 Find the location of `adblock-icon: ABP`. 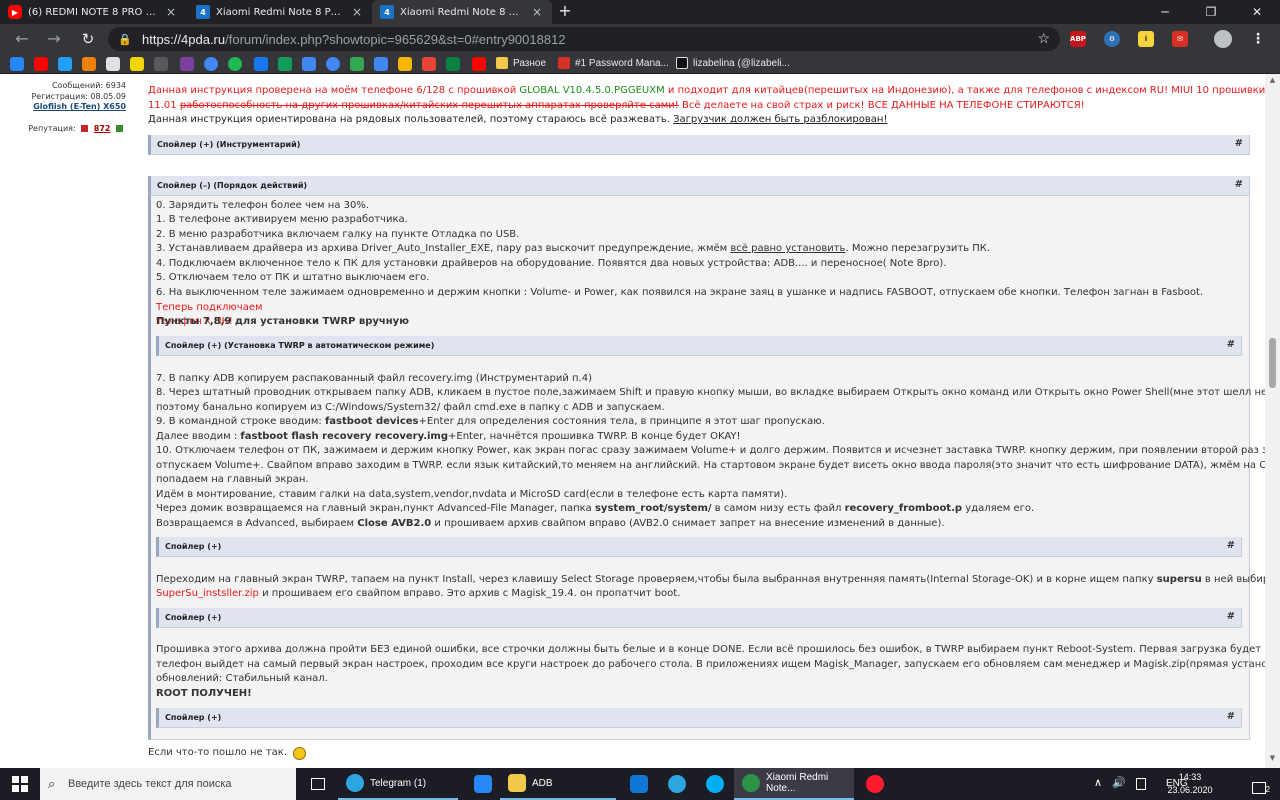

adblock-icon: ABP is located at coordinates (1078, 39).